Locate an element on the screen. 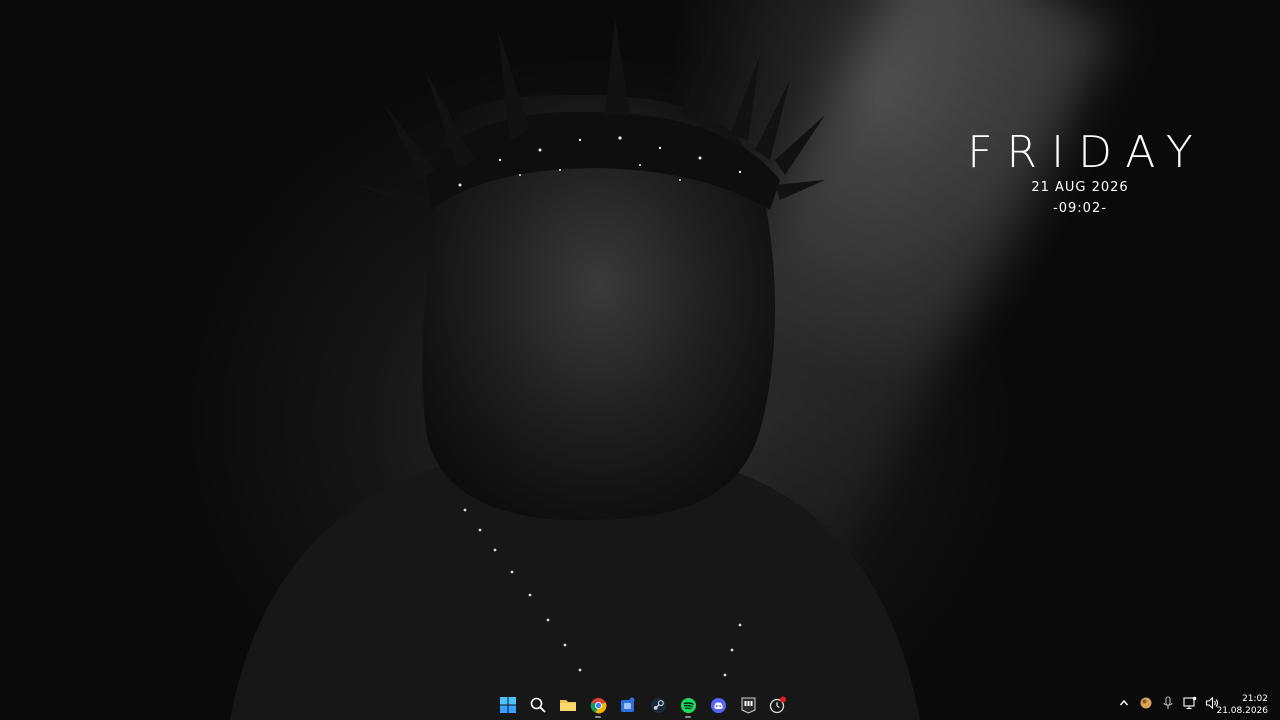 The height and width of the screenshot is (720, 1280). network-button is located at coordinates (1190, 703).